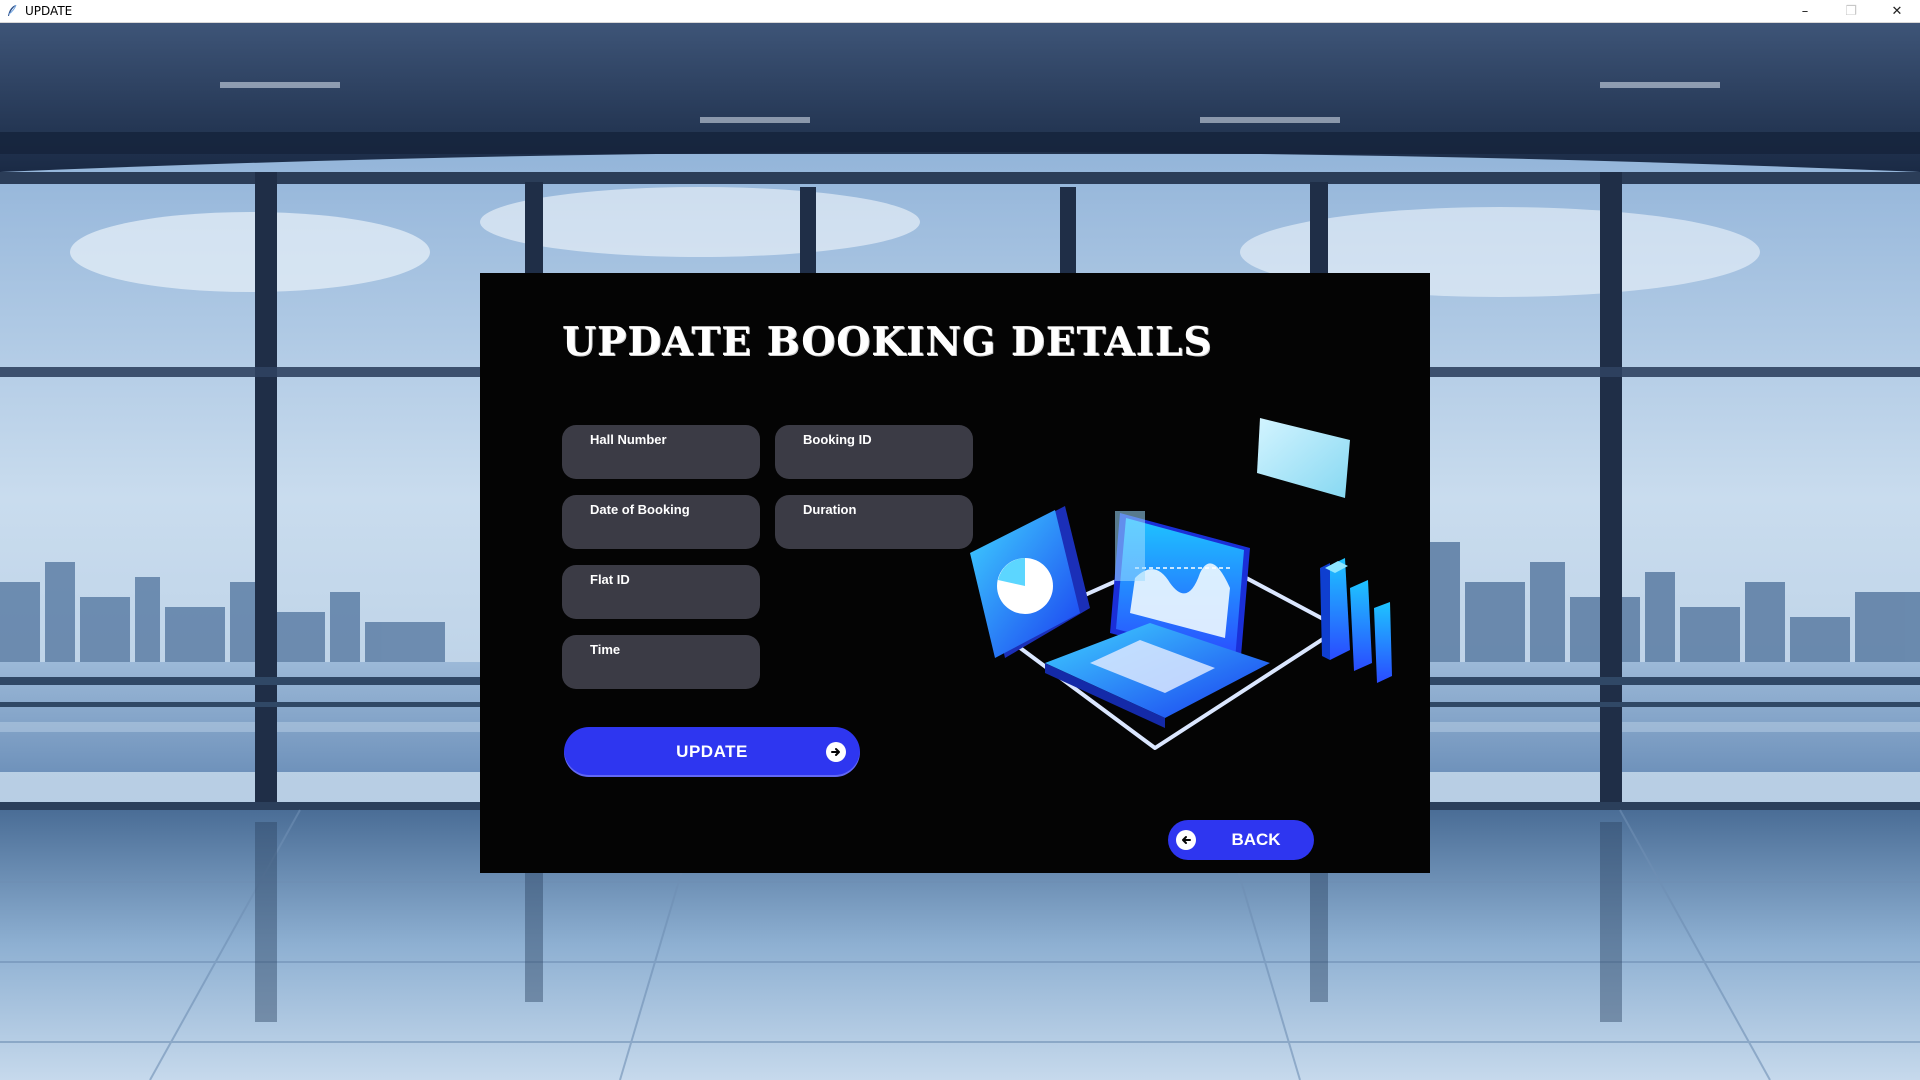 The width and height of the screenshot is (1920, 1080). What do you see at coordinates (661, 452) in the screenshot?
I see `hall-number-field: Hall Number` at bounding box center [661, 452].